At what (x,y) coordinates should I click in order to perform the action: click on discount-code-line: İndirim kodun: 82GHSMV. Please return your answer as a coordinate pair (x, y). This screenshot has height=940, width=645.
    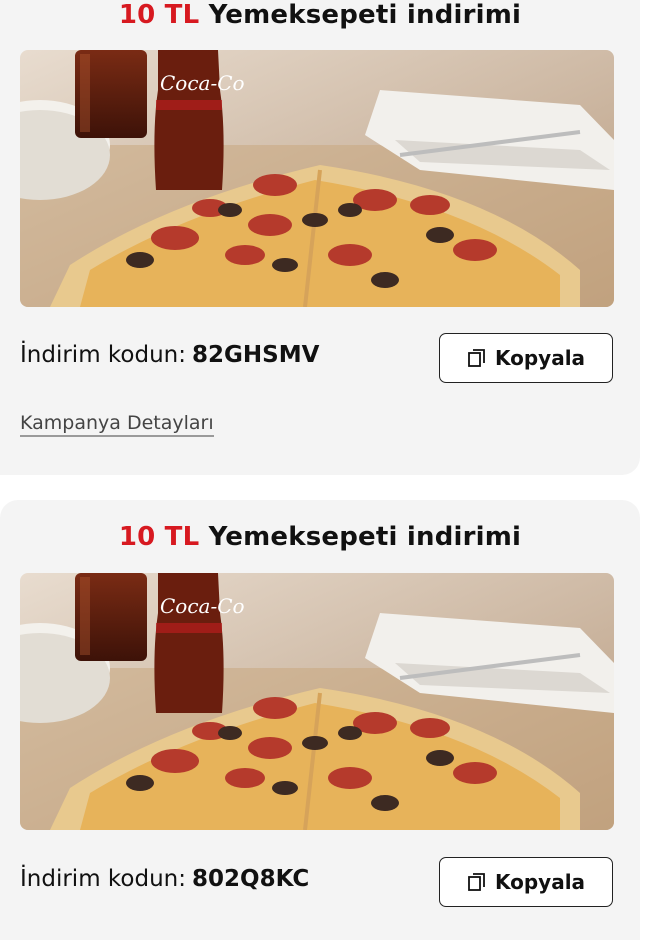
    Looking at the image, I should click on (169, 355).